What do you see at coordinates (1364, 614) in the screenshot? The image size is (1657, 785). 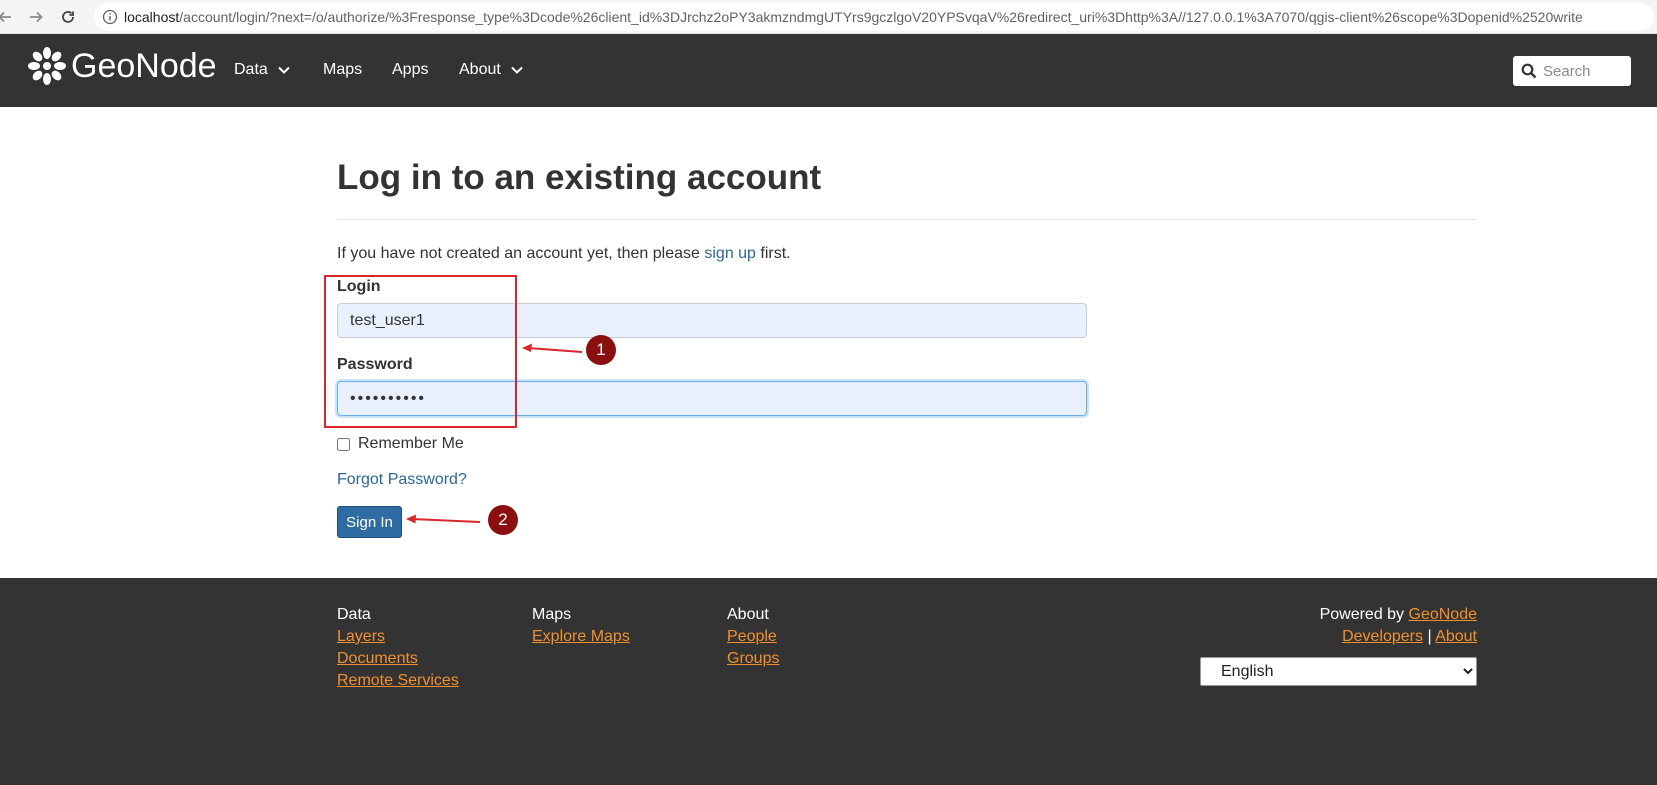 I see `powered-by-text: Powered by` at bounding box center [1364, 614].